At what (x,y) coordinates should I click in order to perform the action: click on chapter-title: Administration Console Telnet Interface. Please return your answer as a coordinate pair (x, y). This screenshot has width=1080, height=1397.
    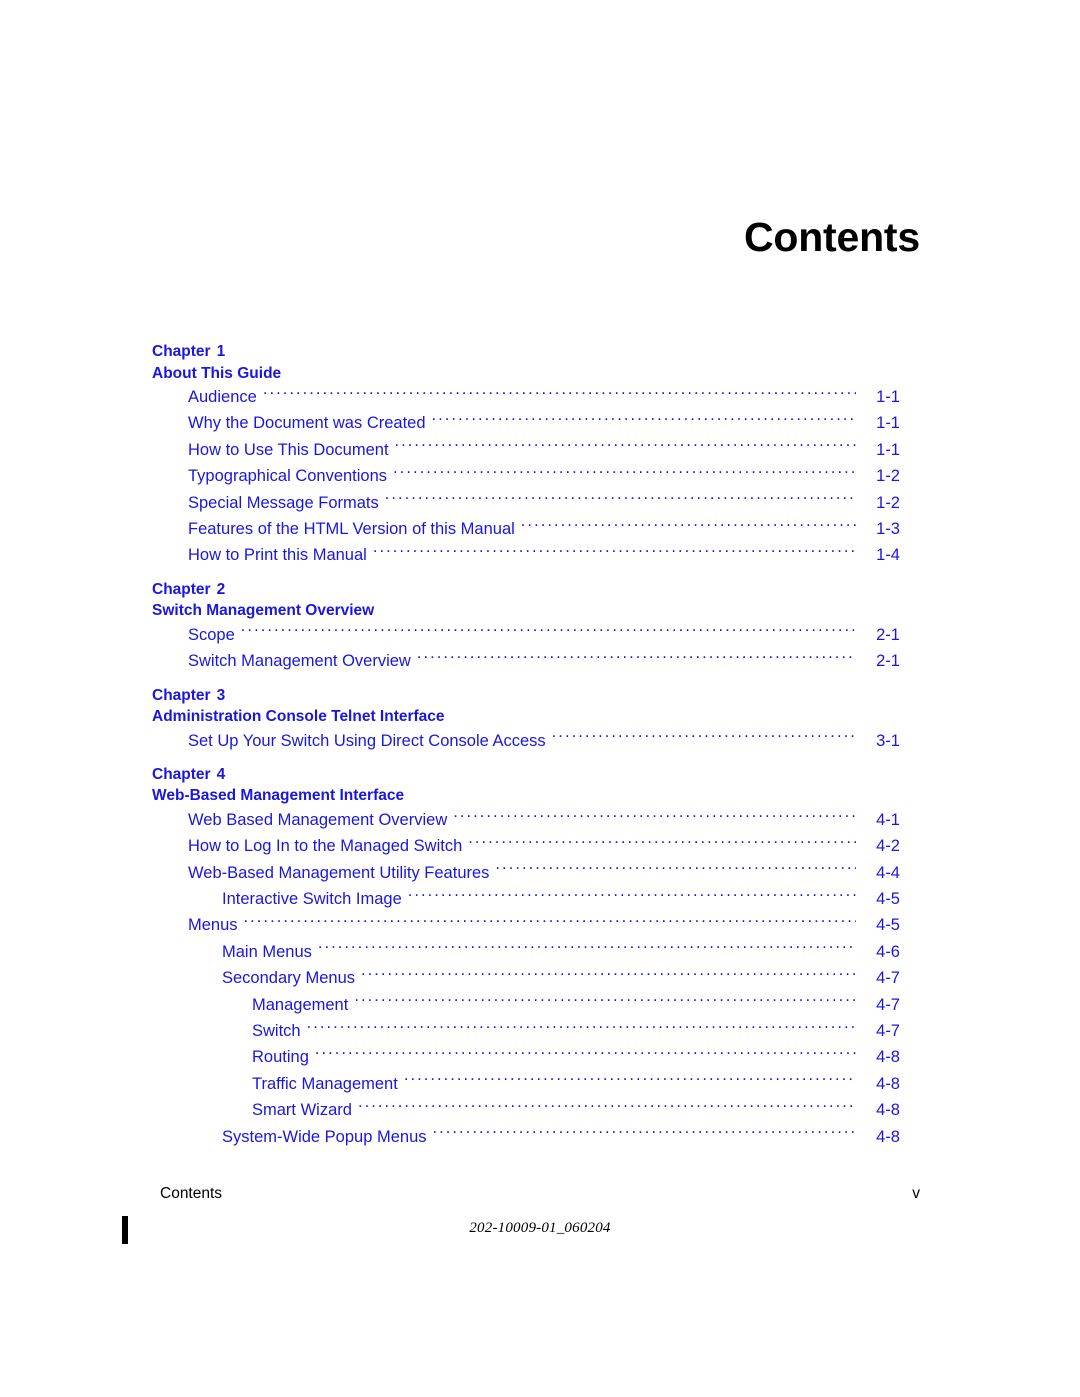
    Looking at the image, I should click on (298, 717).